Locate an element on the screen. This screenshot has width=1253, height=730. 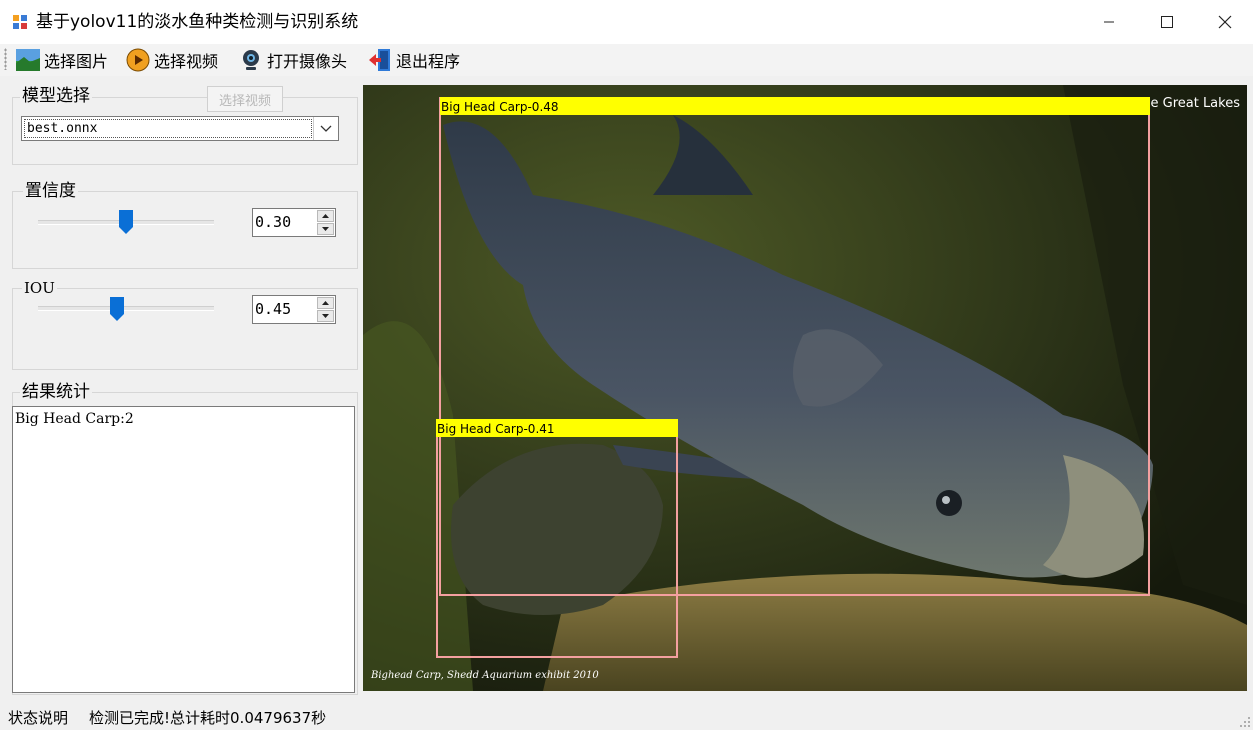
confidence-value: 0.30 is located at coordinates (273, 222).